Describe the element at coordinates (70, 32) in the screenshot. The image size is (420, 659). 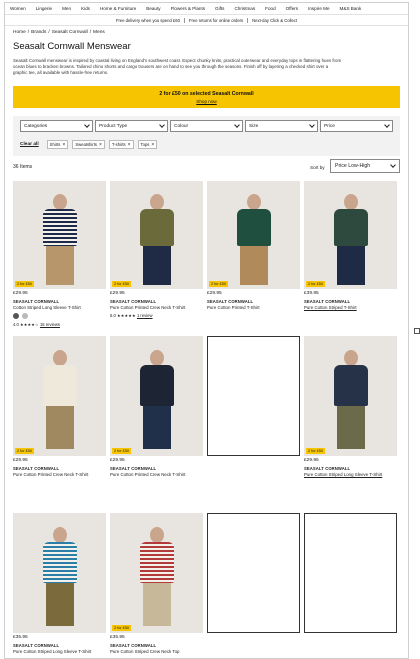
I see `breadcrumb-item: Seasalt Cornwall` at that location.